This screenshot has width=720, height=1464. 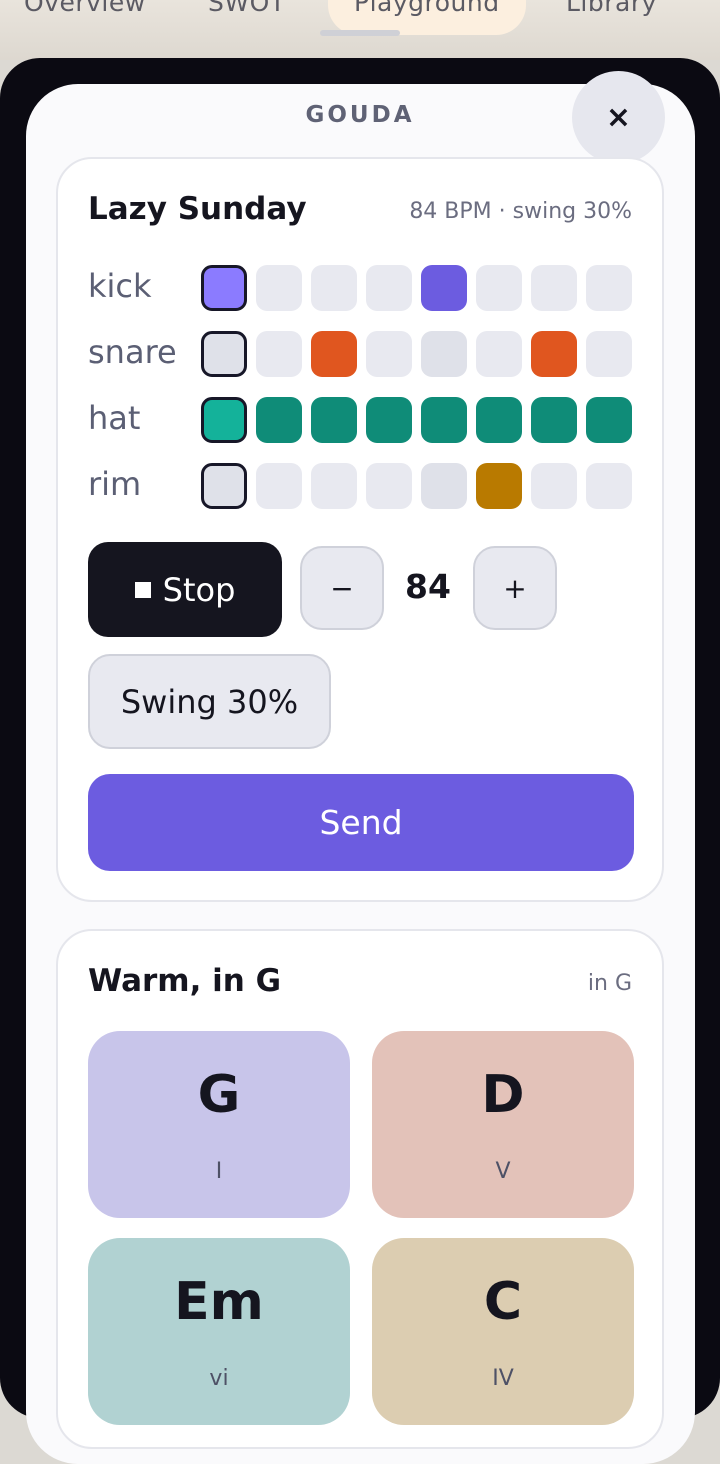 What do you see at coordinates (199, 589) in the screenshot?
I see `stop-label: Stop` at bounding box center [199, 589].